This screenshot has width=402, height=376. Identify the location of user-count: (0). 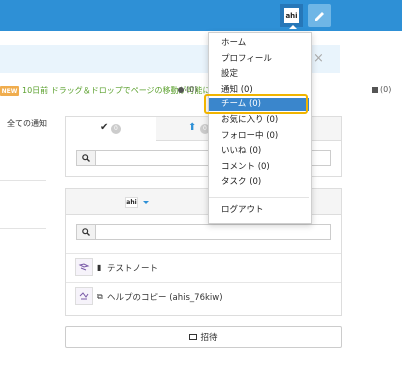
(187, 89).